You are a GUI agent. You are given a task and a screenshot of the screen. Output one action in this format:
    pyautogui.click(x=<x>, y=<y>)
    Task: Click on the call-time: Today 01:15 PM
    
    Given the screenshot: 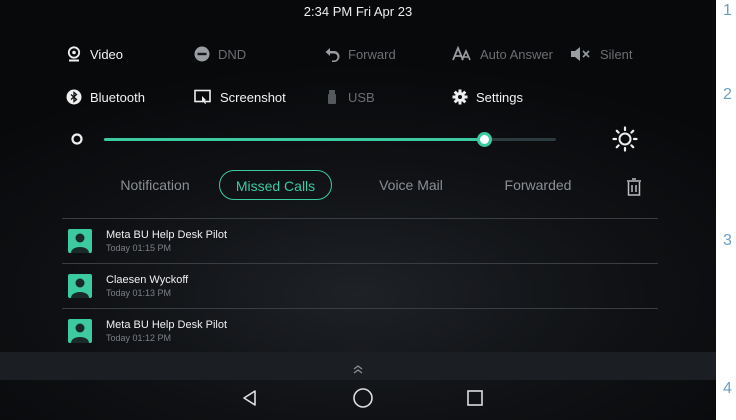 What is the action you would take?
    pyautogui.click(x=139, y=248)
    